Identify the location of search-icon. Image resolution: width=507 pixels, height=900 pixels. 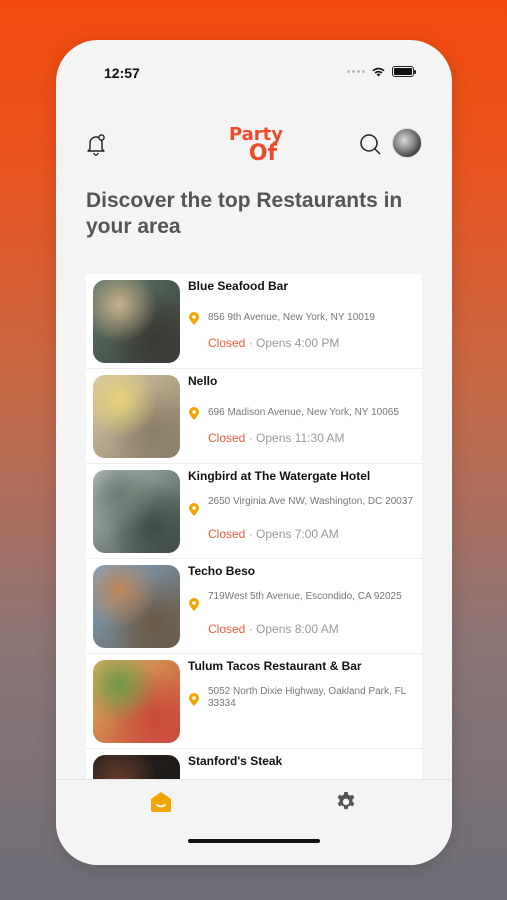
(370, 144).